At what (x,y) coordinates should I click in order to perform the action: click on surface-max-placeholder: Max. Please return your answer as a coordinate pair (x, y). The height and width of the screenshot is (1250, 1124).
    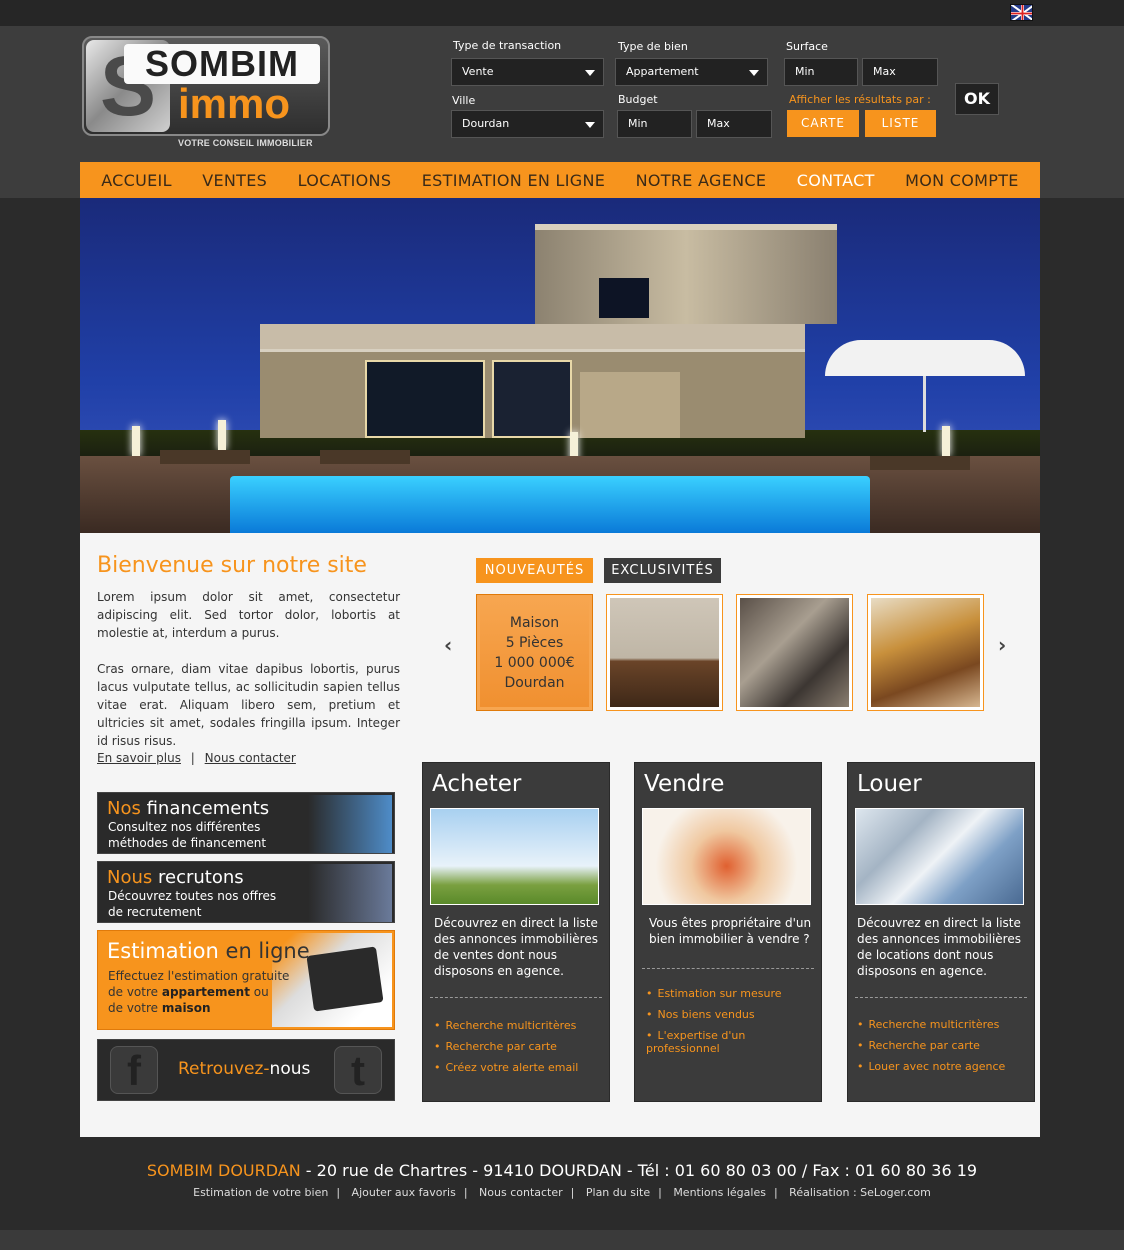
    Looking at the image, I should click on (884, 71).